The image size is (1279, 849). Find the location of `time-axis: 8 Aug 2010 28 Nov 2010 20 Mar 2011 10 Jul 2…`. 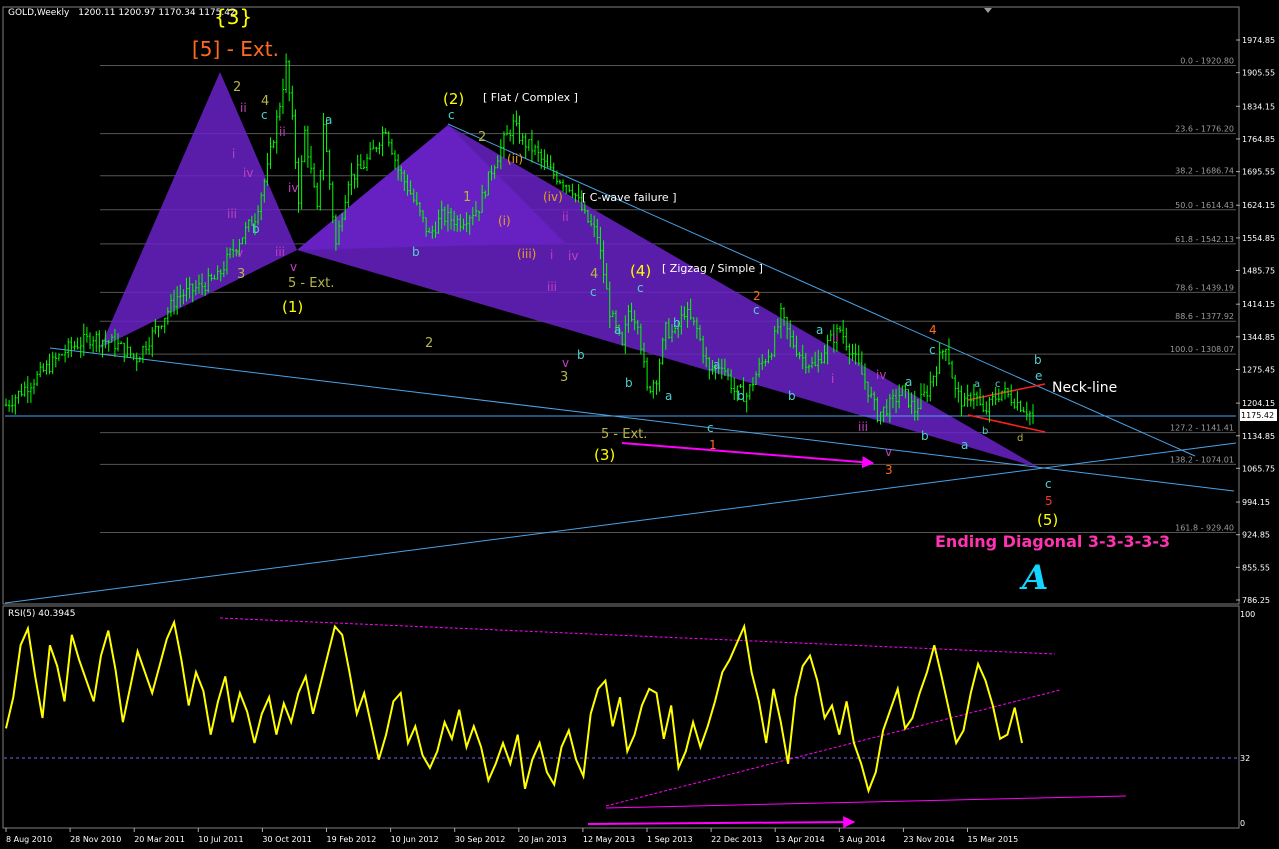

time-axis: 8 Aug 2010 28 Nov 2010 20 Mar 2011 10 Jul 2… is located at coordinates (512, 836).